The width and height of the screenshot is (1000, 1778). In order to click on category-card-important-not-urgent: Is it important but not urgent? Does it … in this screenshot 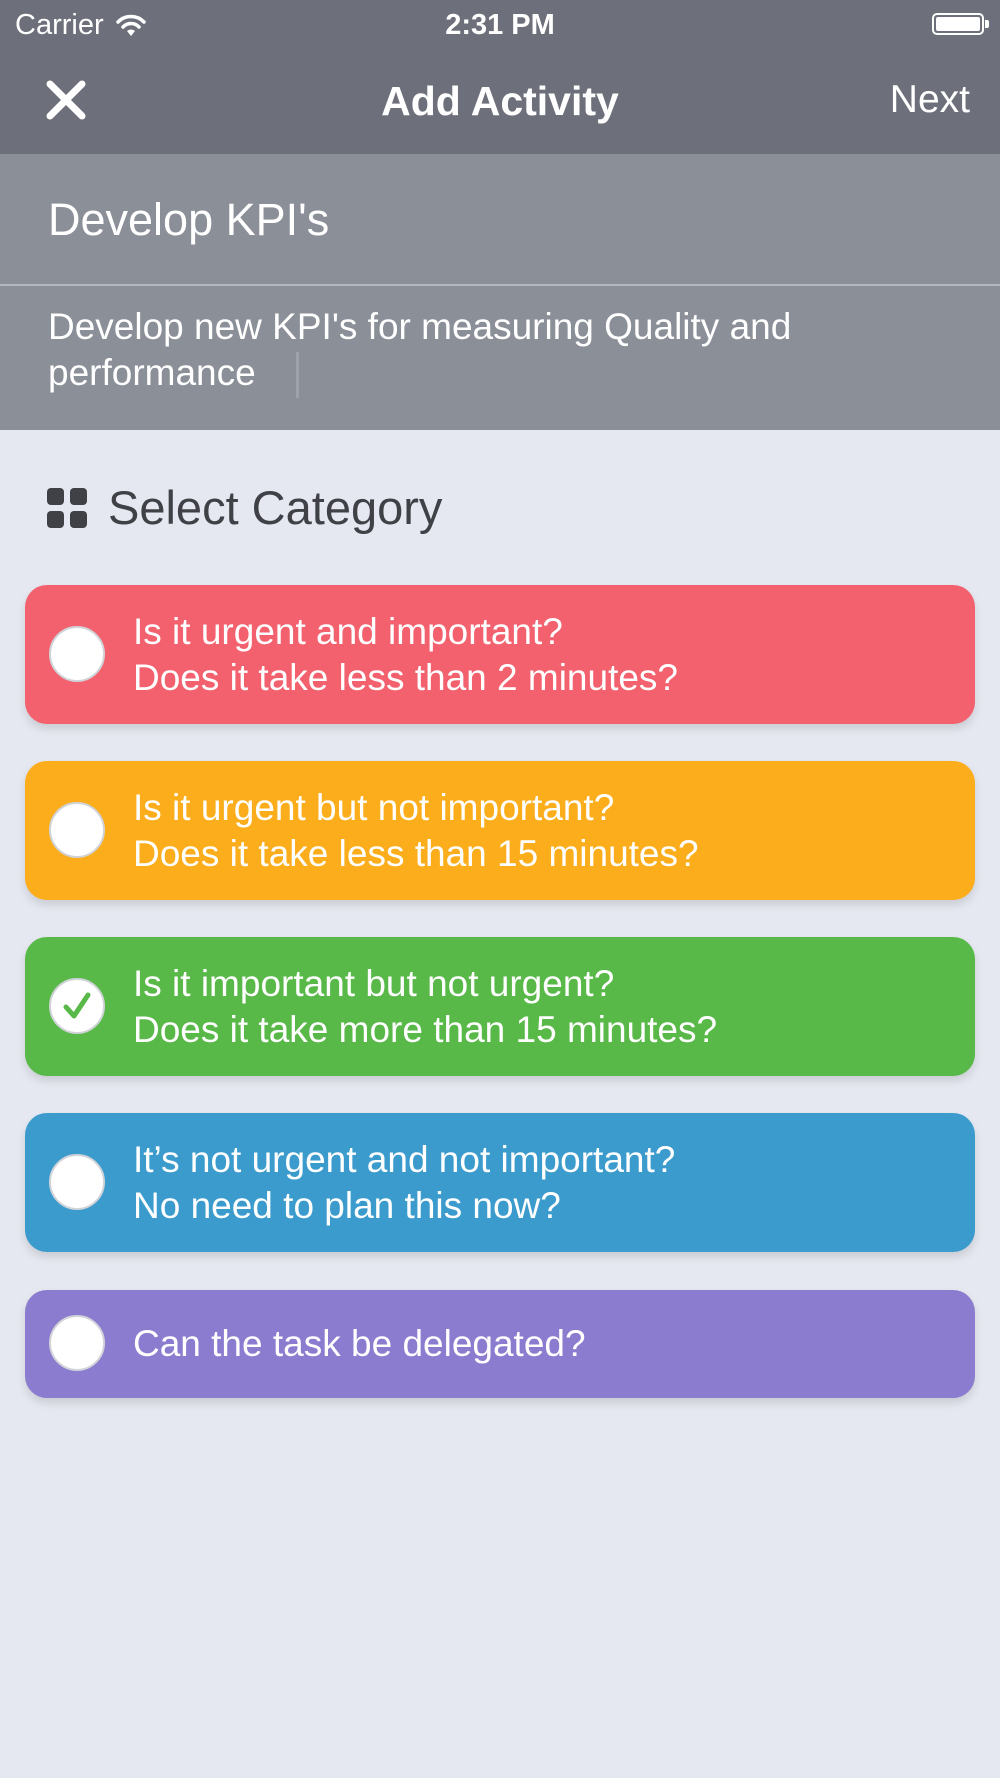, I will do `click(500, 1006)`.